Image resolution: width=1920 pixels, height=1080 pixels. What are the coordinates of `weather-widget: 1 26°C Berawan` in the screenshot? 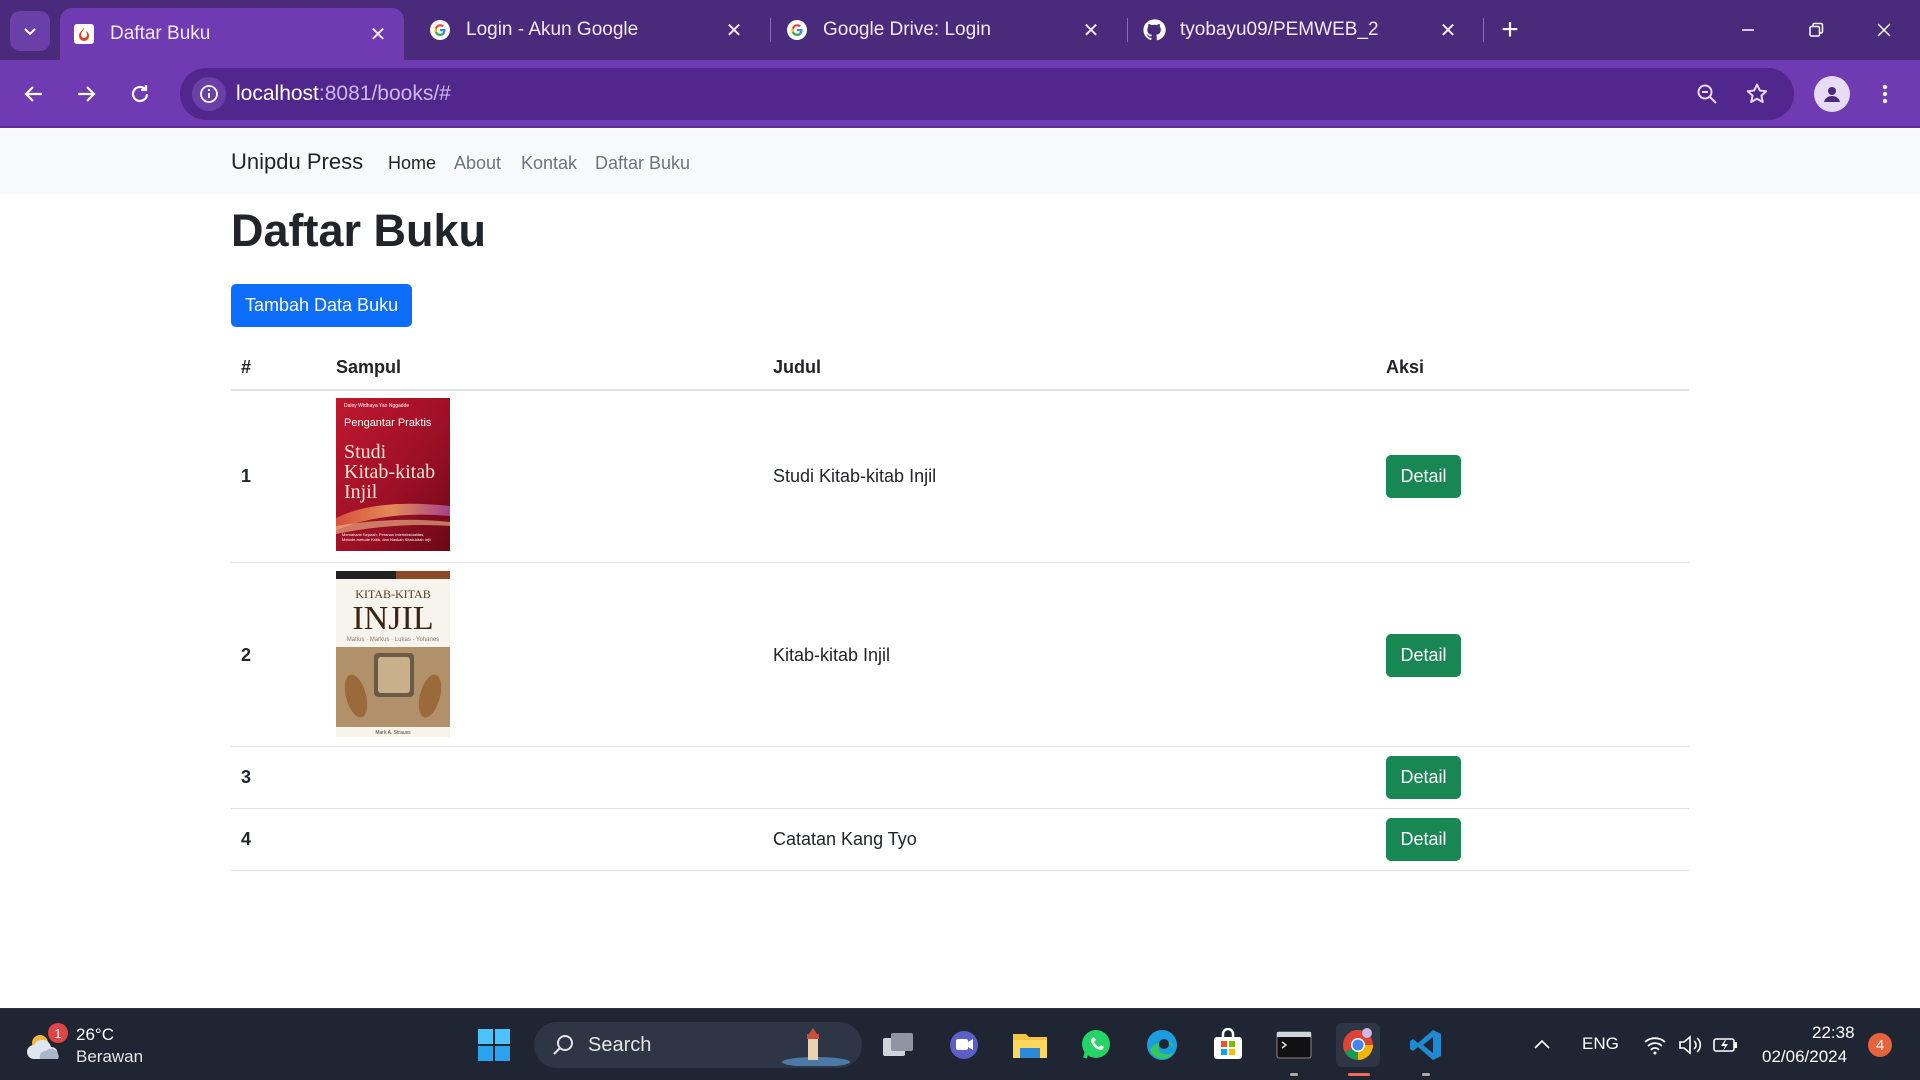 It's located at (86, 1045).